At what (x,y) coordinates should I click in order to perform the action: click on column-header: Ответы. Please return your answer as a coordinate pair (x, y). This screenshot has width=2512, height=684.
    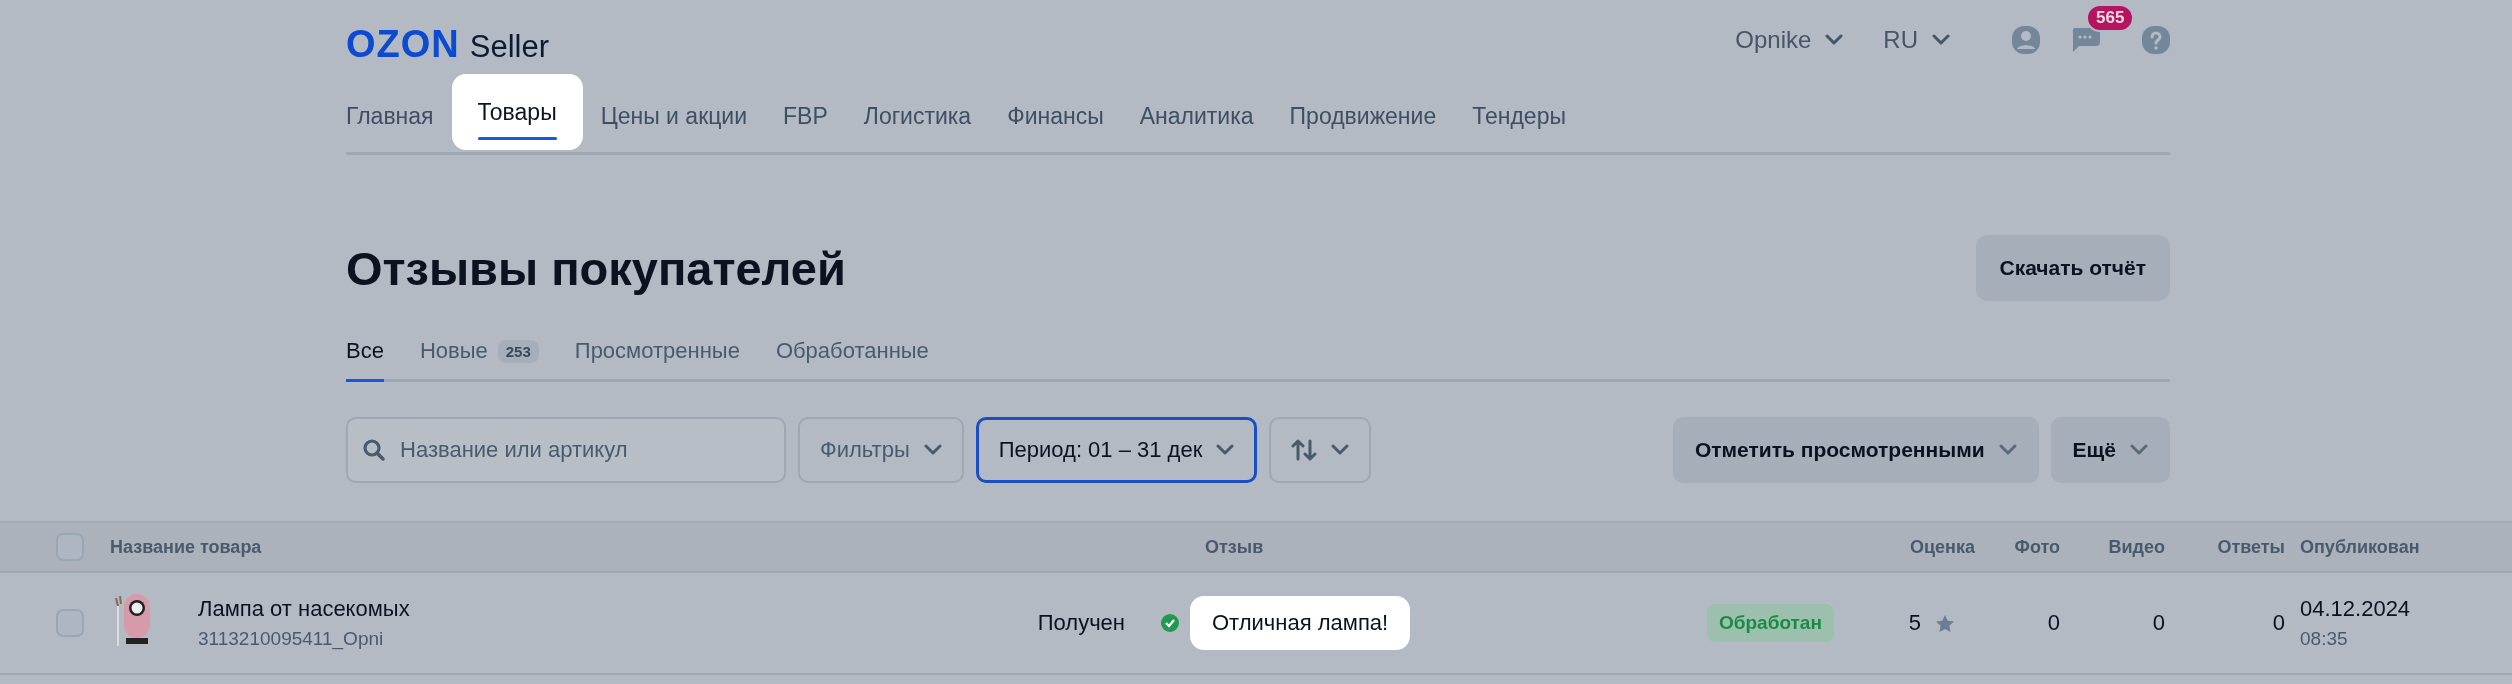
    Looking at the image, I should click on (2250, 547).